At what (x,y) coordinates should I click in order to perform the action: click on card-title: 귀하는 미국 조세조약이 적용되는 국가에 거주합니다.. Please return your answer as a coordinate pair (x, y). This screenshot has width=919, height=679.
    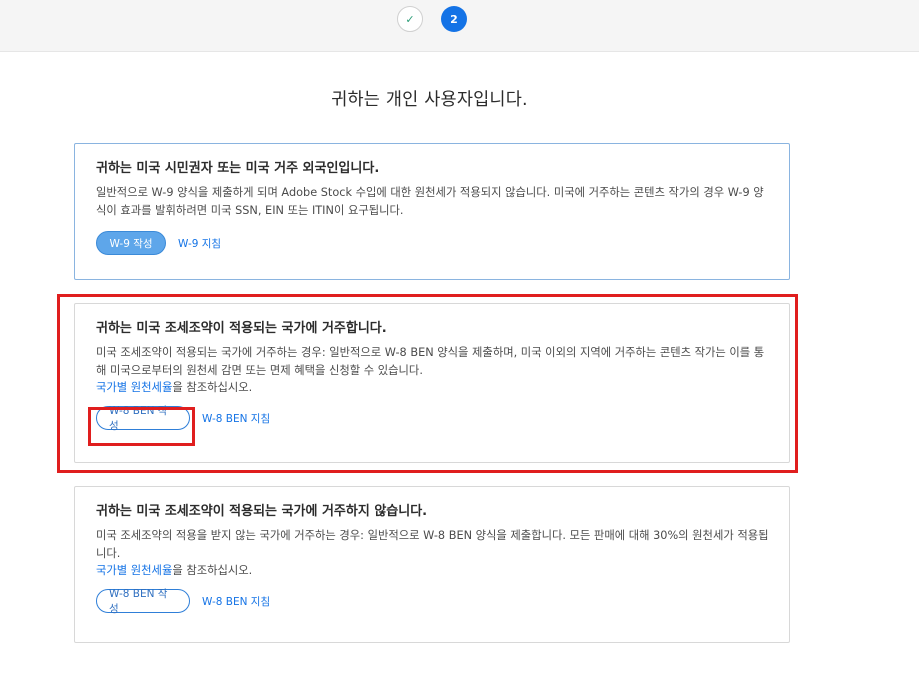
    Looking at the image, I should click on (241, 328).